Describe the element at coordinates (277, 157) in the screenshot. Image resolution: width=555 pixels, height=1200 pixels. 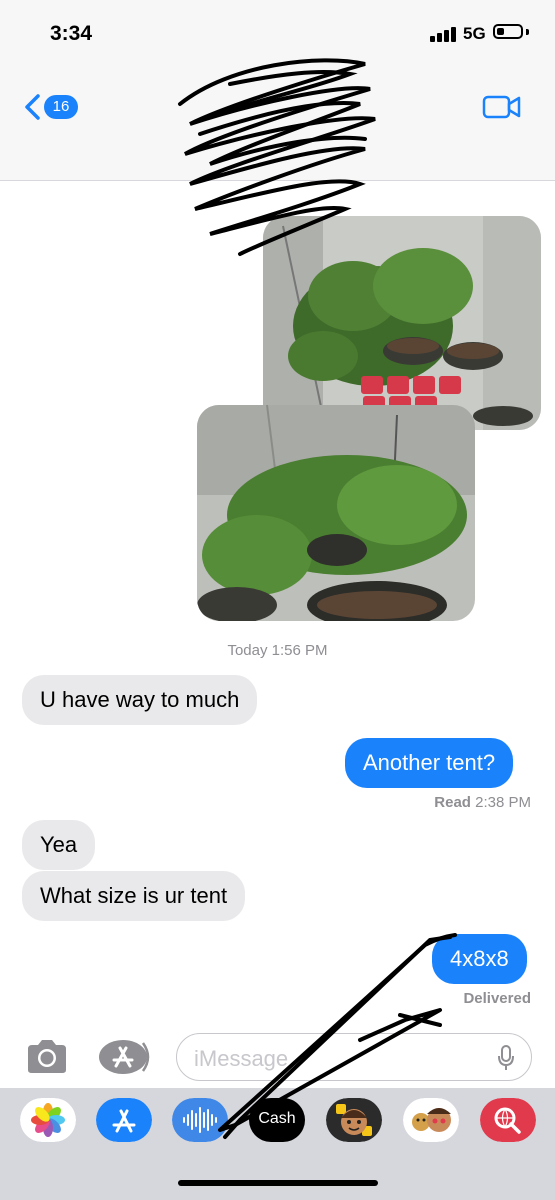
I see `redaction-scribble` at that location.